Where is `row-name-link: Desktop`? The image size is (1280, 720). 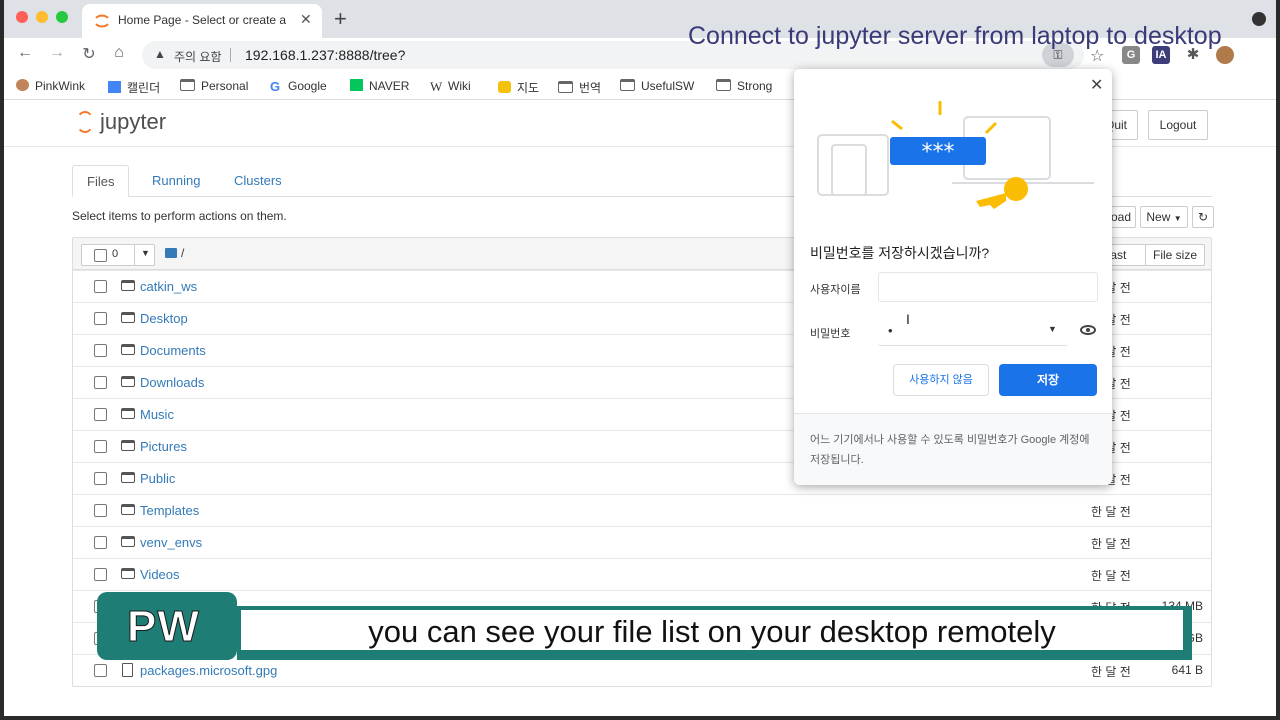 row-name-link: Desktop is located at coordinates (164, 318).